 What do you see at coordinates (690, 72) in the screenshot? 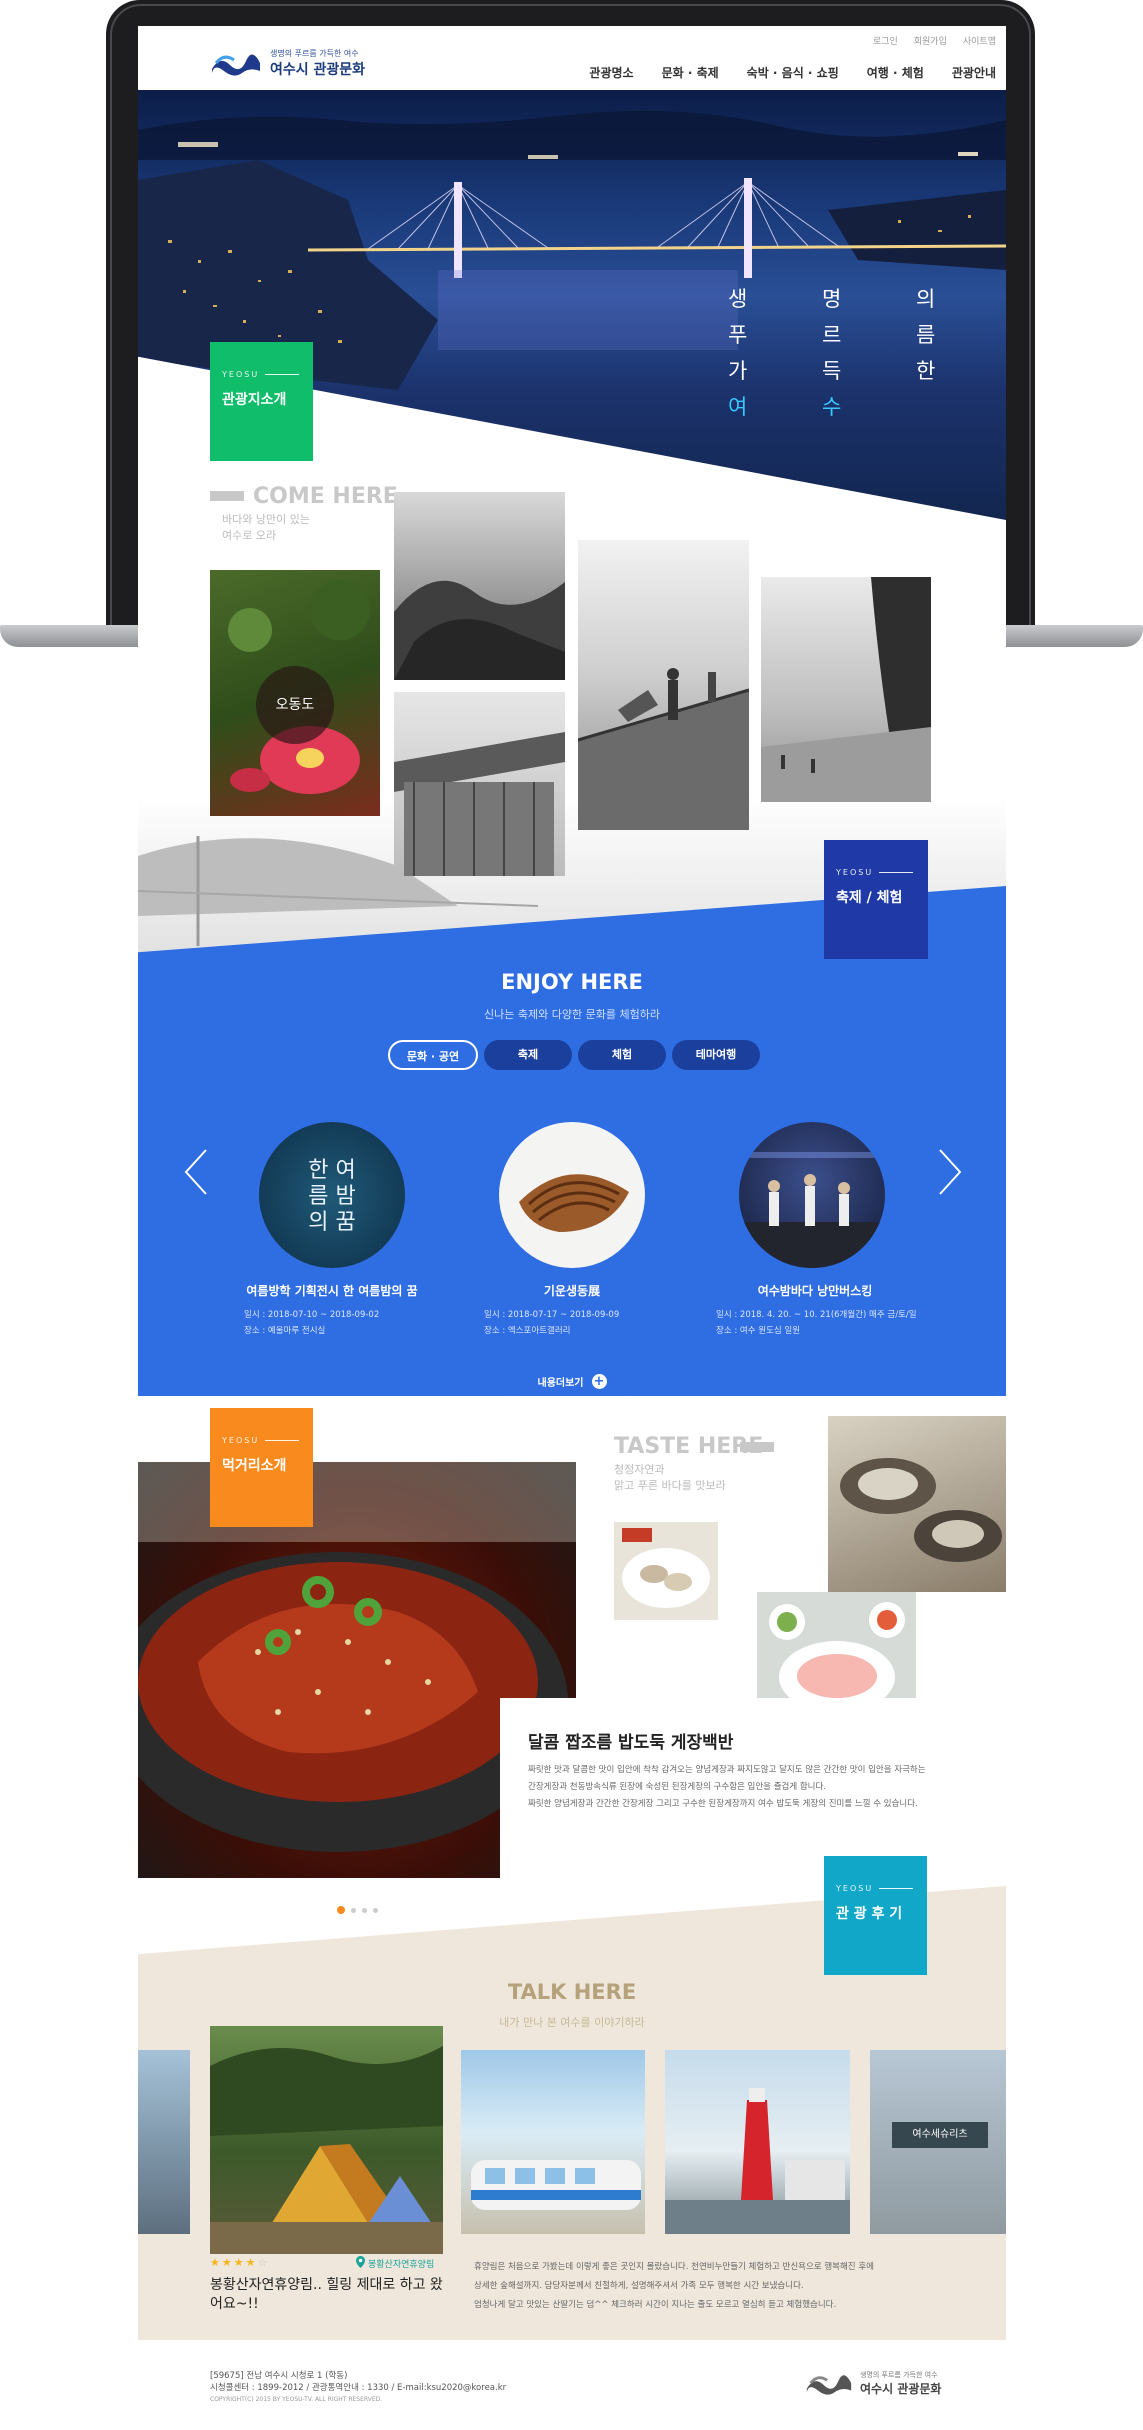
I see `nav-culture: 문화 · 축제` at bounding box center [690, 72].